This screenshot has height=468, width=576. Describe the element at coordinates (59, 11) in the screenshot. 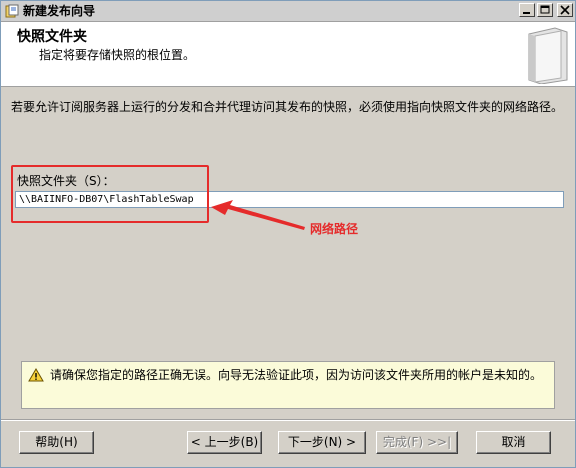

I see `window-title: 新建发布向导` at that location.